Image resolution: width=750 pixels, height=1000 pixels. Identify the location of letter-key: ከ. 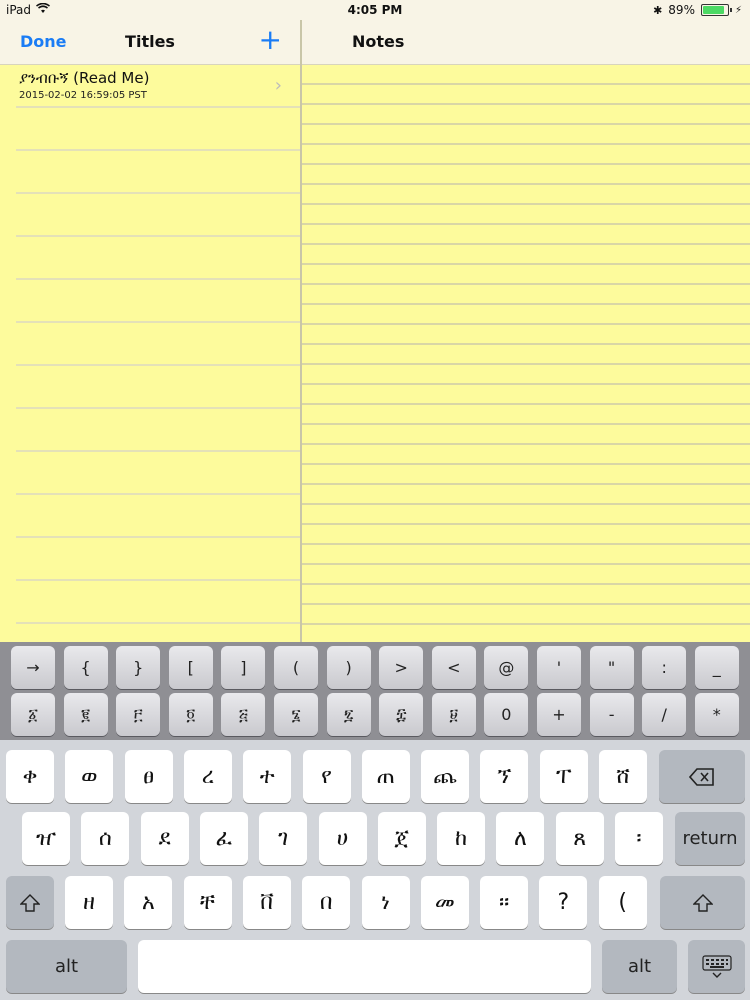
(461, 838).